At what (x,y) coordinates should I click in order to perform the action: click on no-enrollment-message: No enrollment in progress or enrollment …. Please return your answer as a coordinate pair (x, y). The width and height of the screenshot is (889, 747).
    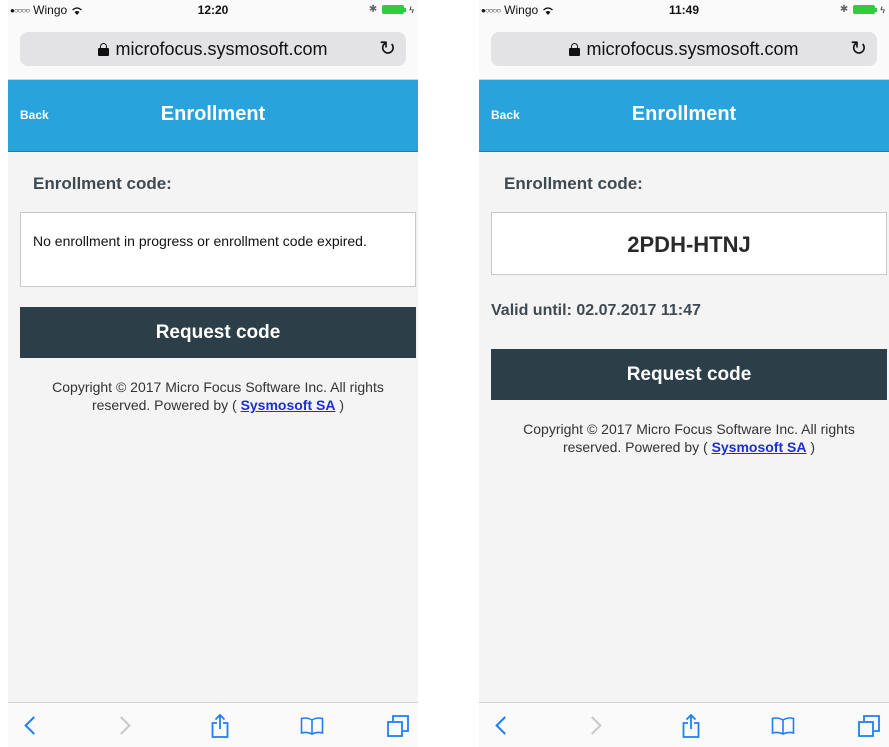
    Looking at the image, I should click on (200, 241).